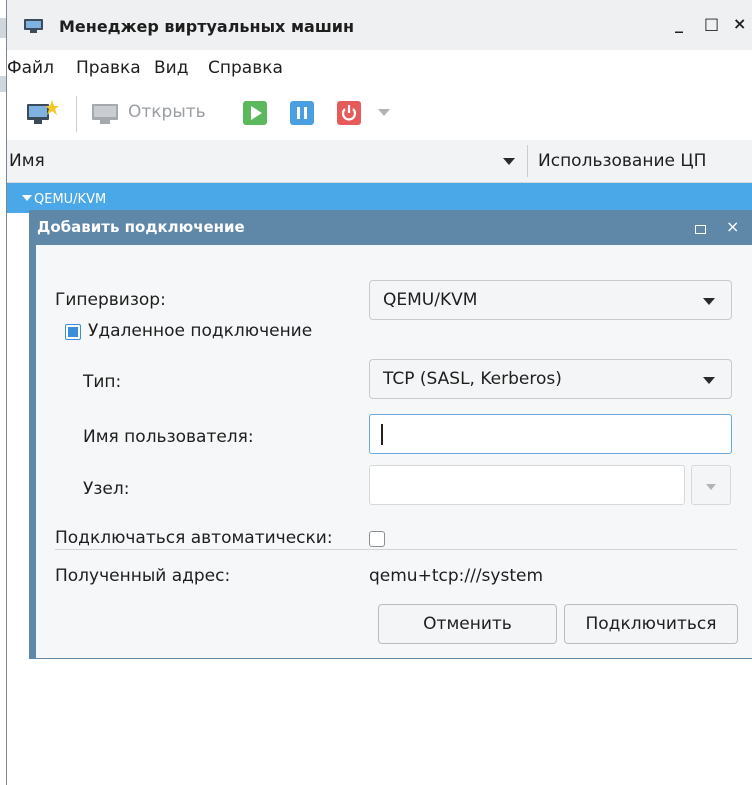  What do you see at coordinates (679, 23) in the screenshot?
I see `minimize-button: _` at bounding box center [679, 23].